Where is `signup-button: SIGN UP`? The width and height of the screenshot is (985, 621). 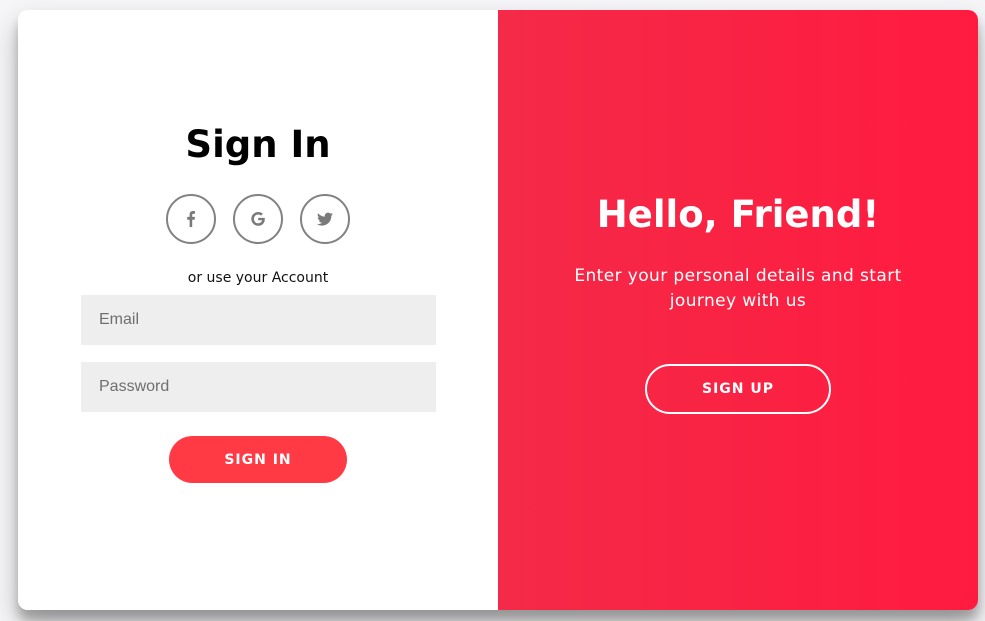 signup-button: SIGN UP is located at coordinates (738, 389).